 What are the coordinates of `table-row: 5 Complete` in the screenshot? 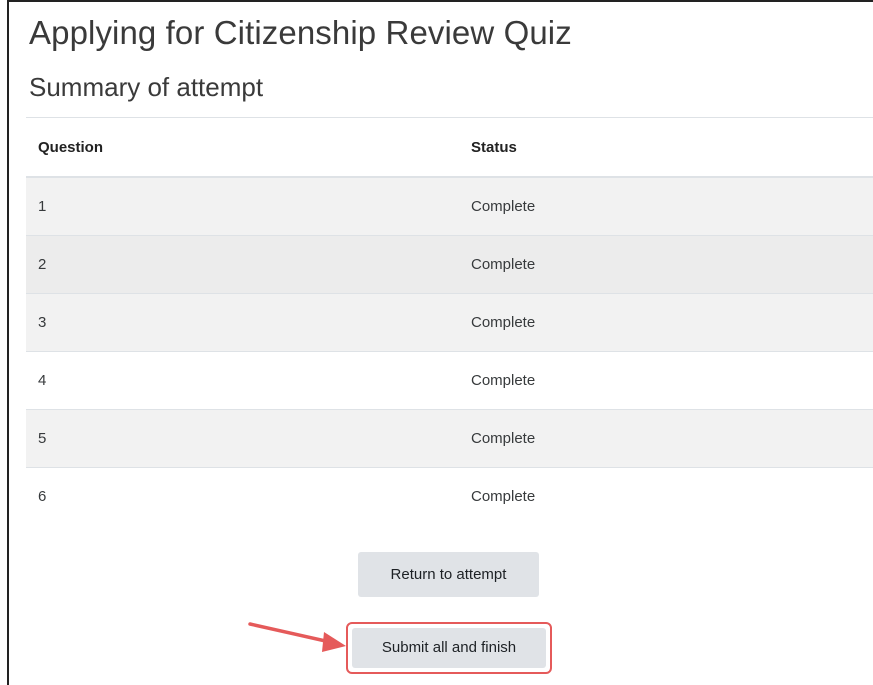 It's located at (449, 438).